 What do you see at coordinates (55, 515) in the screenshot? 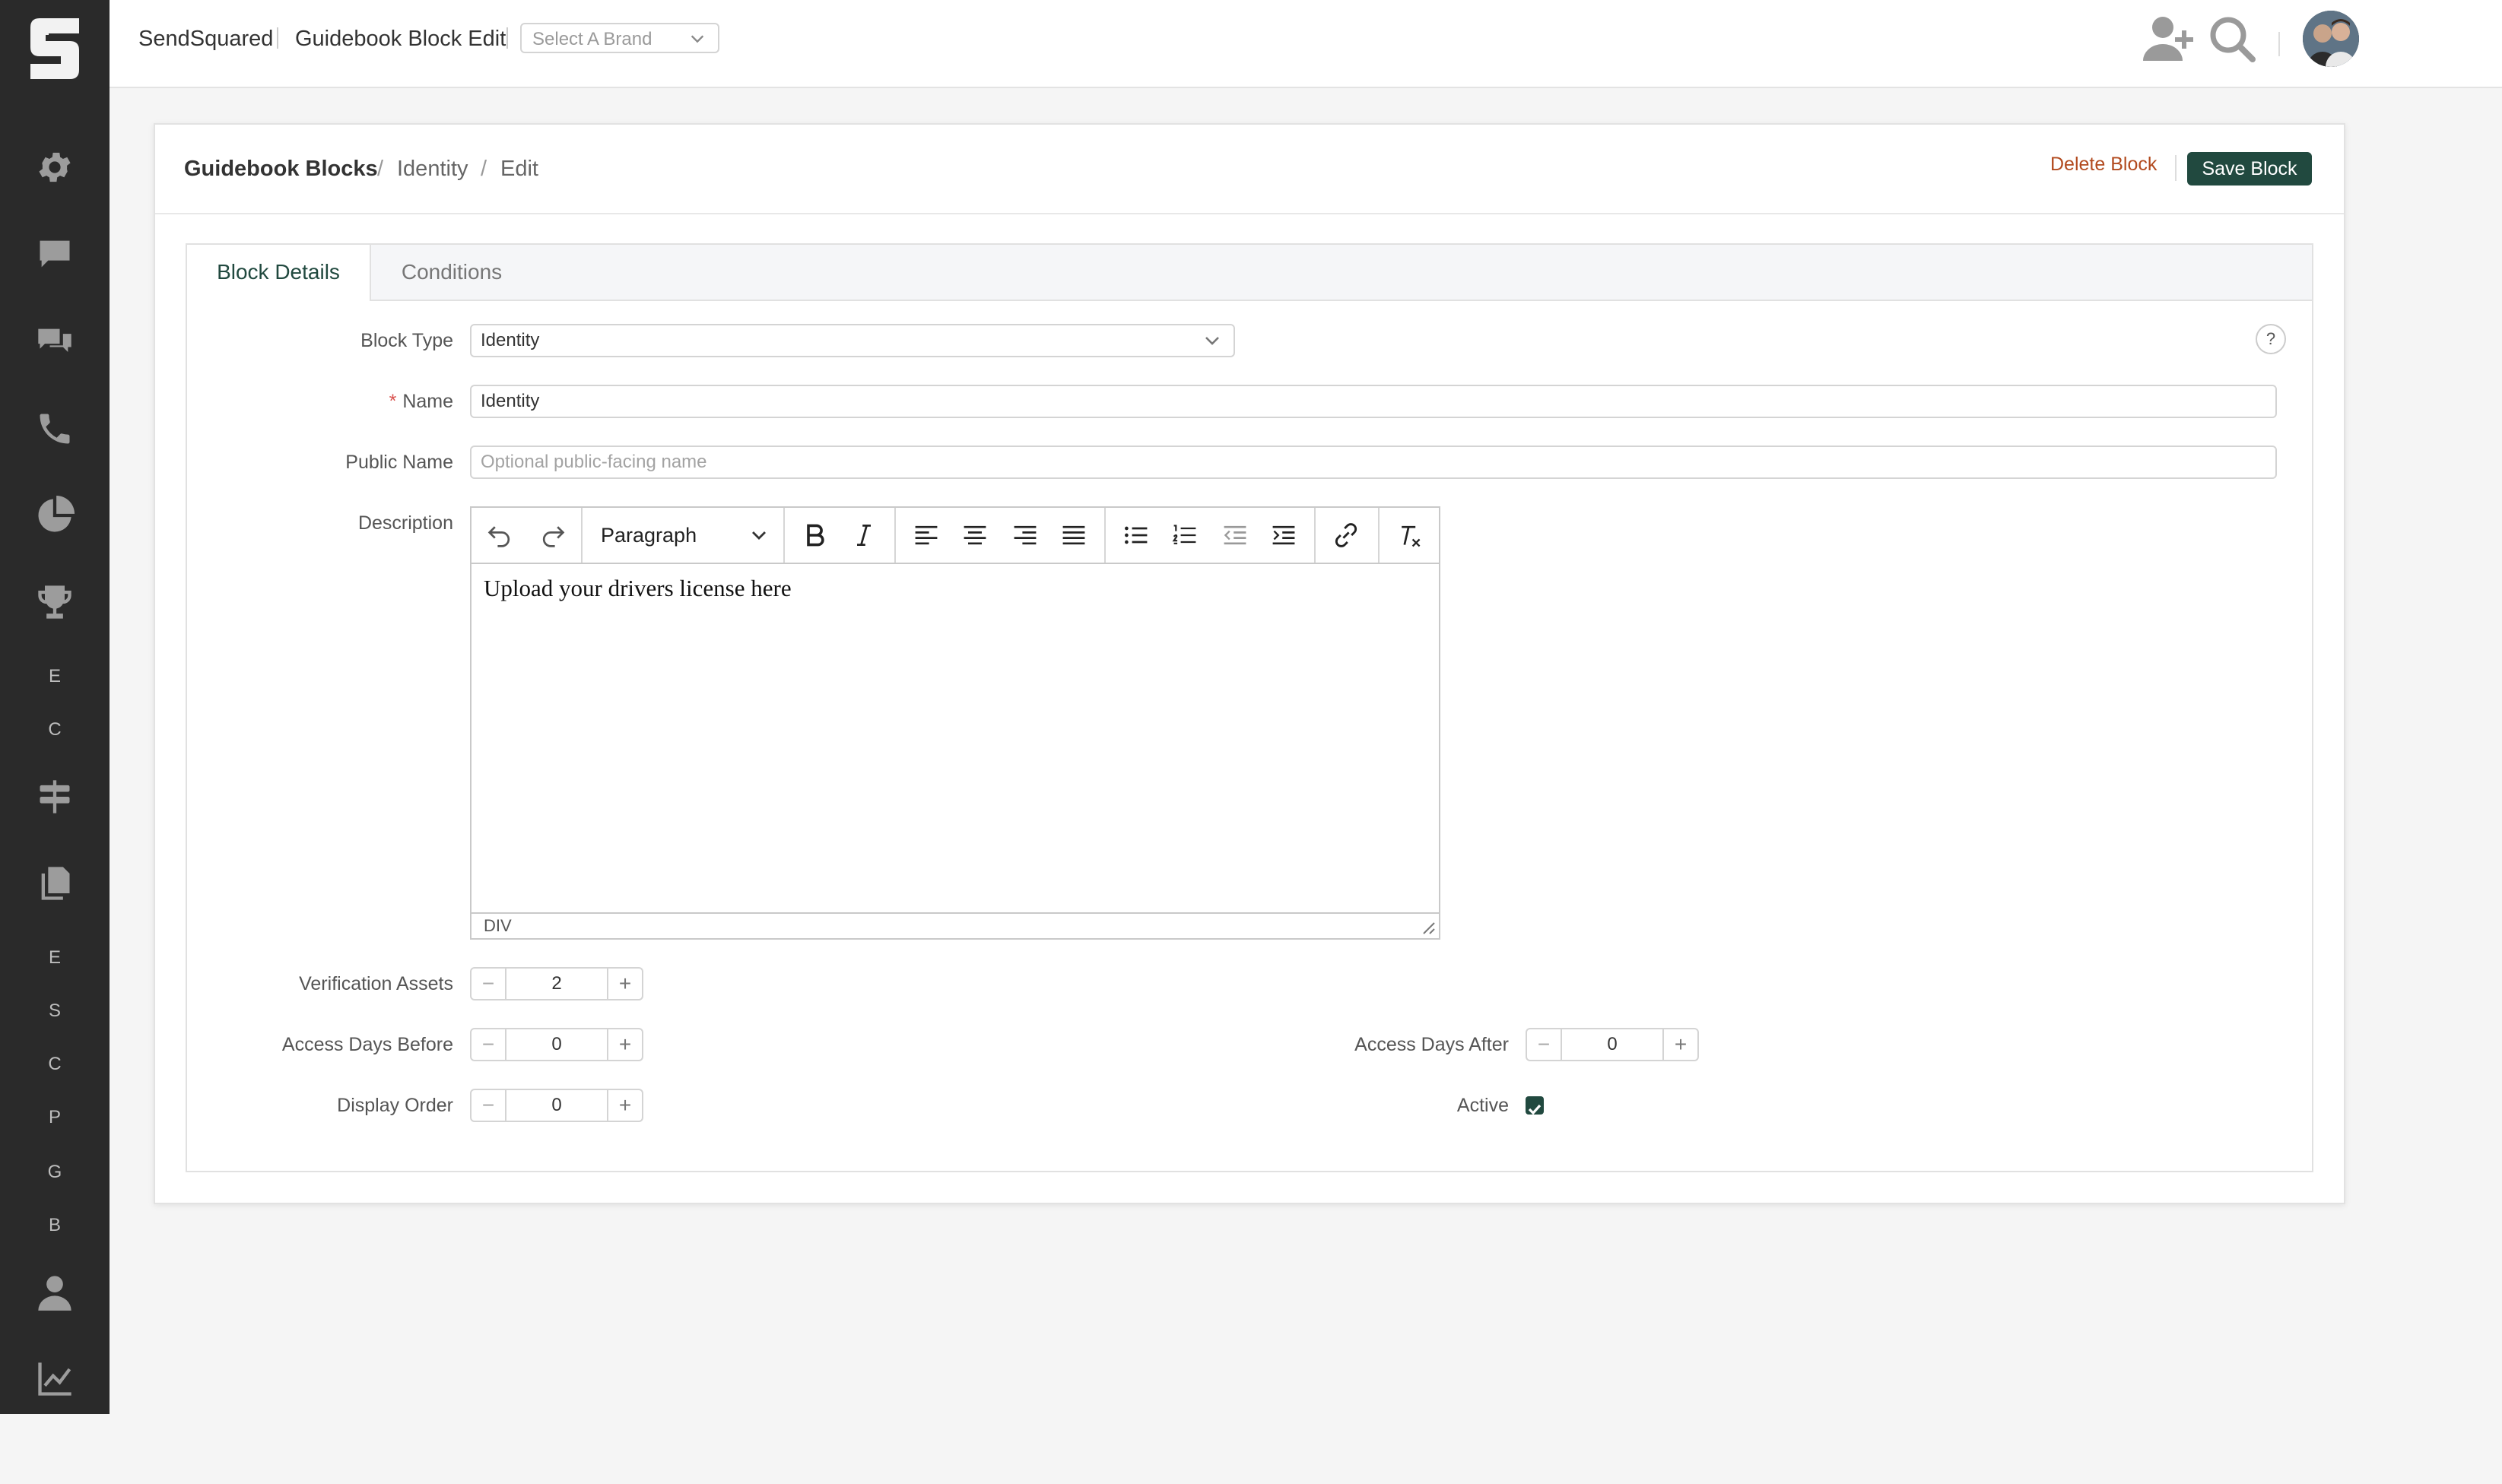
I see `pie-chart-icon` at bounding box center [55, 515].